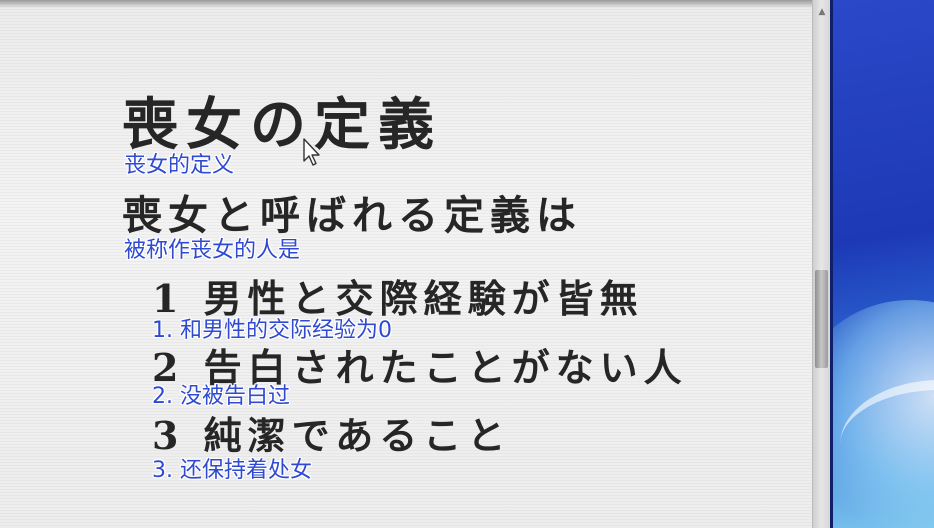 This screenshot has height=528, width=934. I want to click on desktop-background, so click(882, 264).